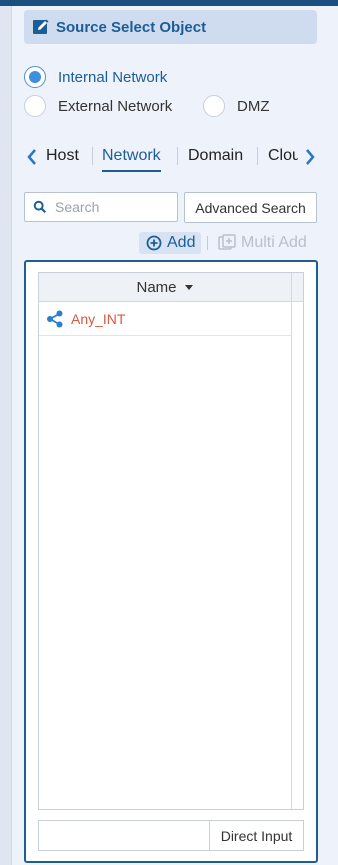 Image resolution: width=338 pixels, height=865 pixels. I want to click on edit-icon, so click(41, 26).